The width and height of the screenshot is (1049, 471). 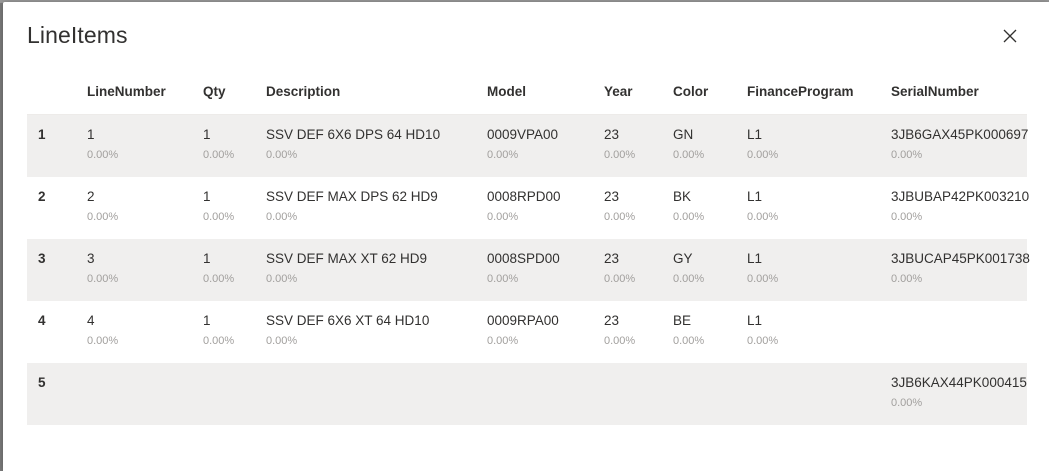 What do you see at coordinates (42, 258) in the screenshot?
I see `row-number: 3` at bounding box center [42, 258].